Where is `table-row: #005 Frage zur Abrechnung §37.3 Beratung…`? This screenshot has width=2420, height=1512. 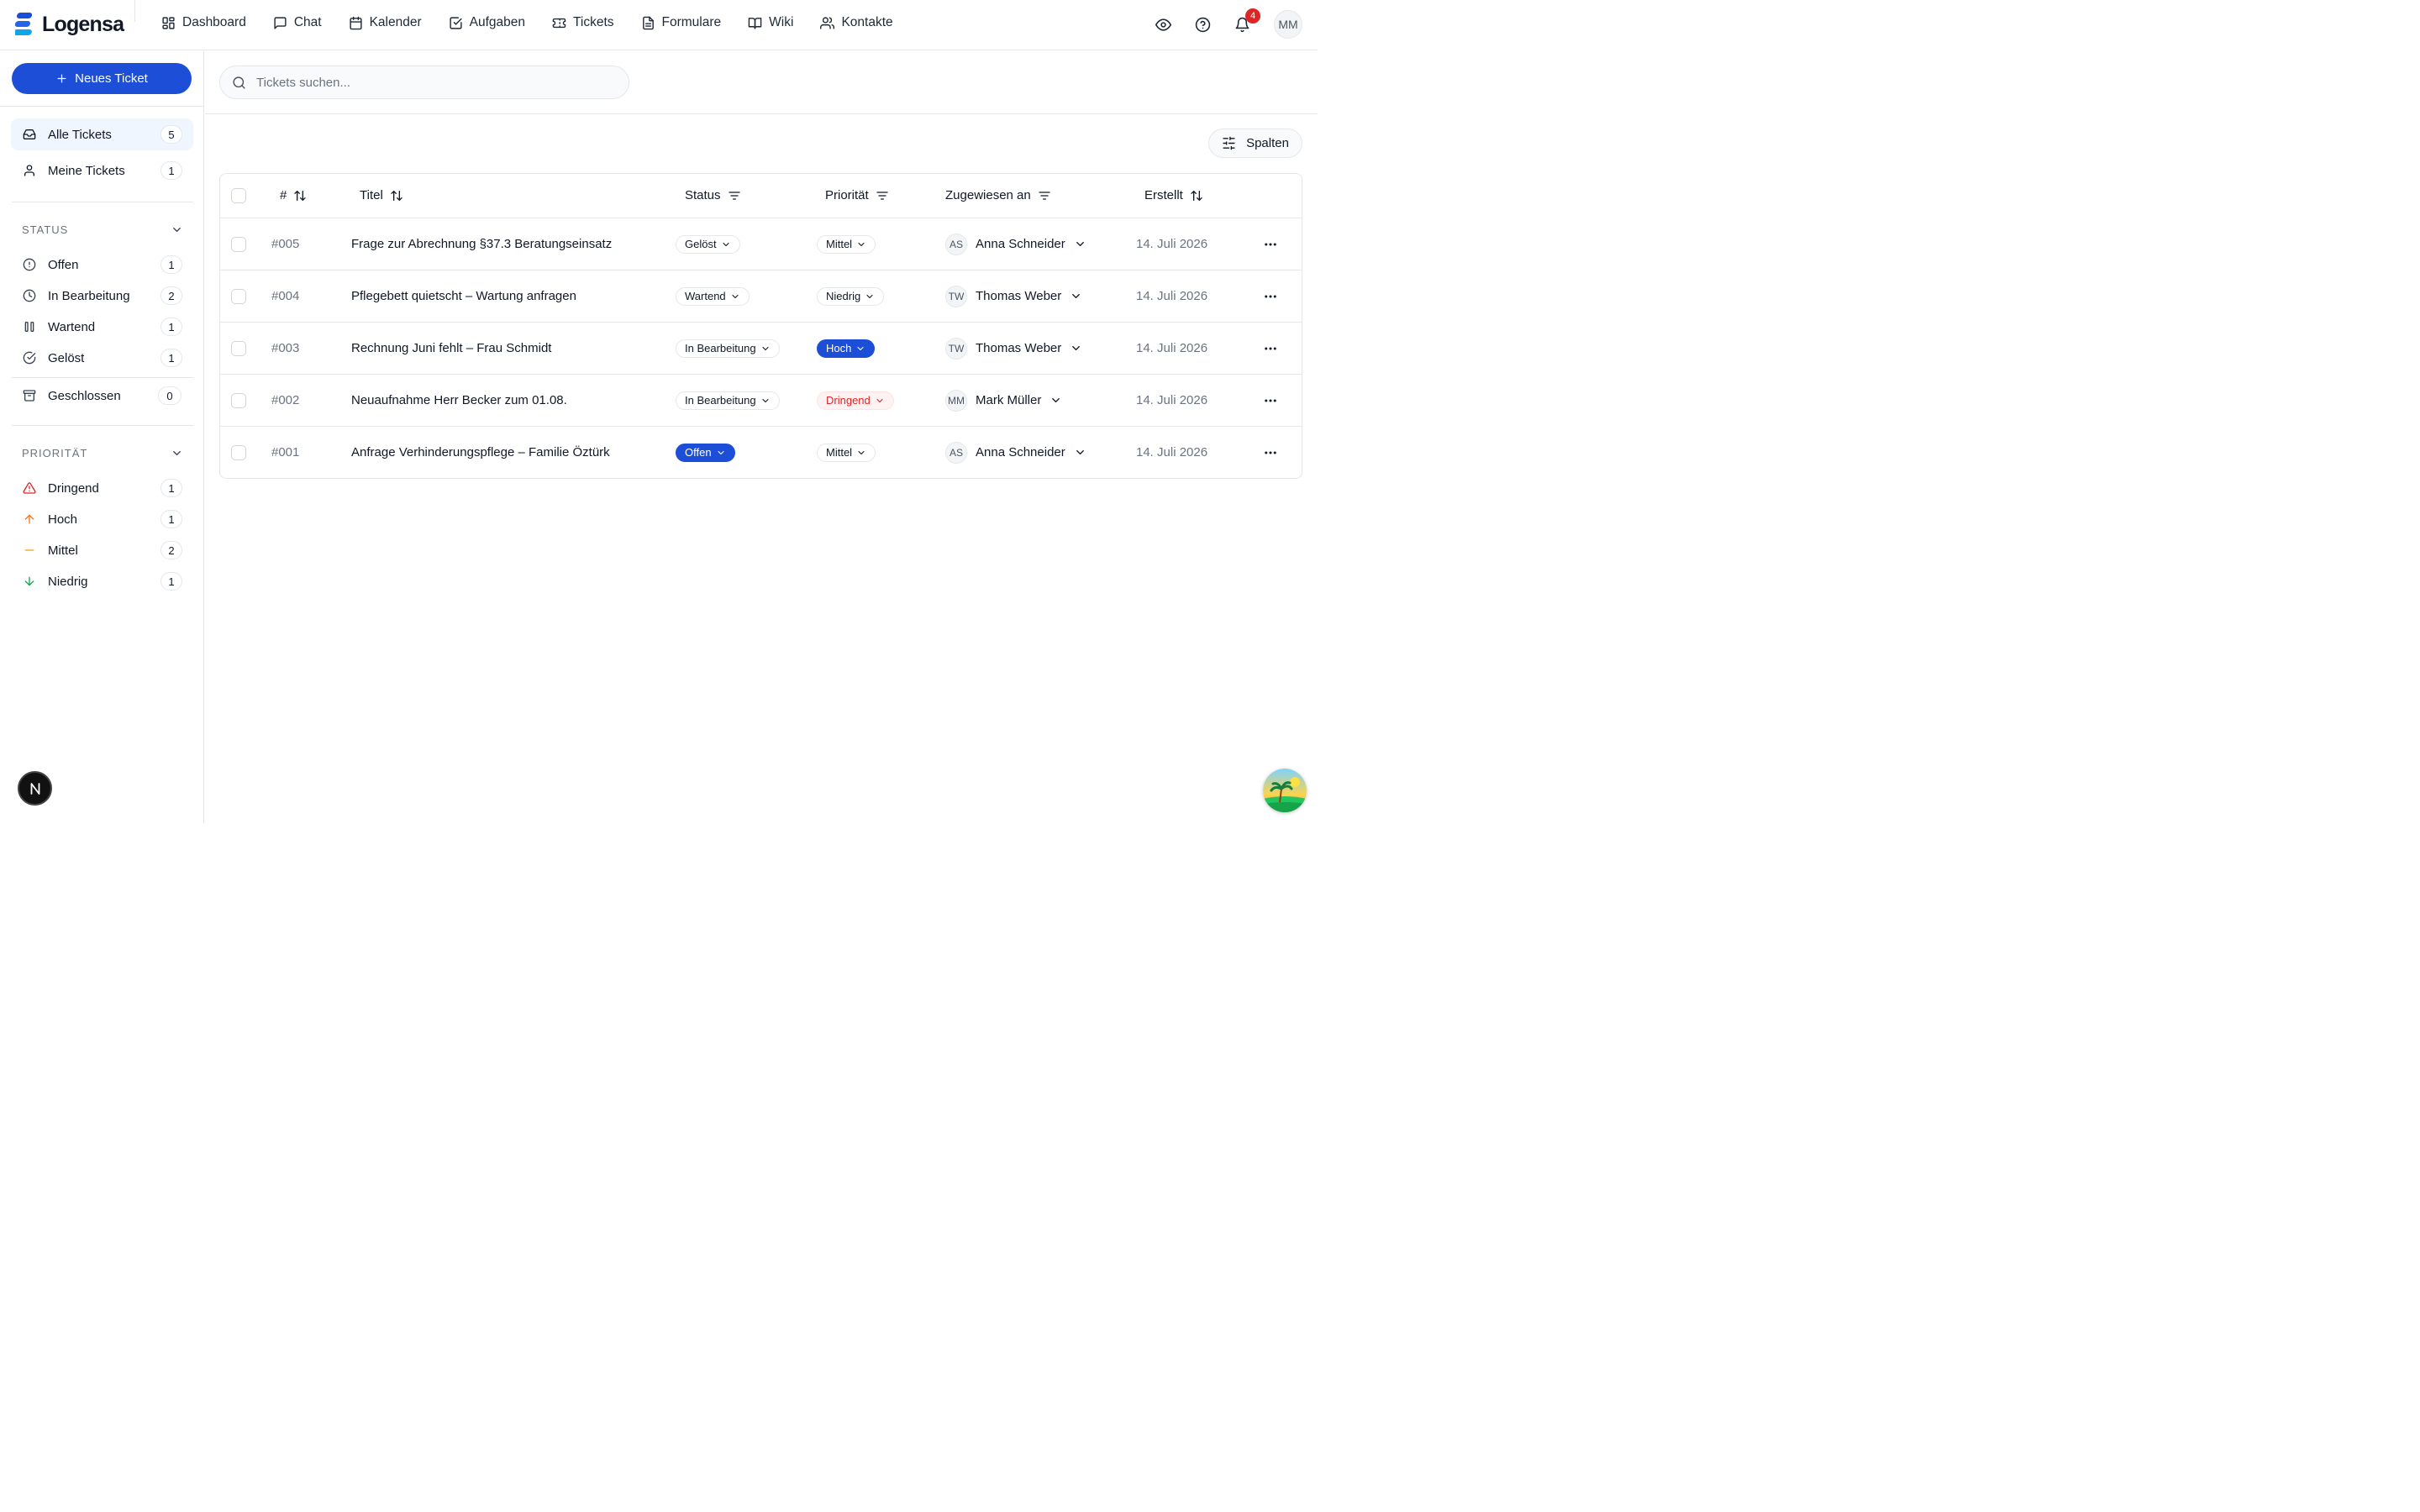
table-row: #005 Frage zur Abrechnung §37.3 Beratung… is located at coordinates (761, 244).